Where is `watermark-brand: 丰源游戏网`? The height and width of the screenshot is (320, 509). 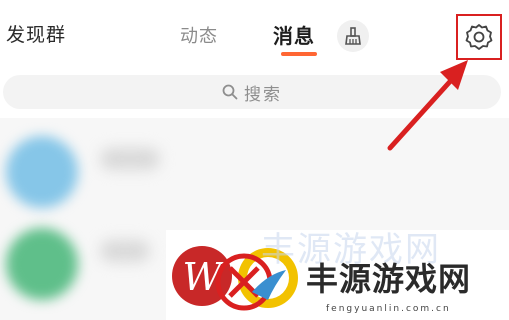
watermark-brand: 丰源游戏网 is located at coordinates (389, 279).